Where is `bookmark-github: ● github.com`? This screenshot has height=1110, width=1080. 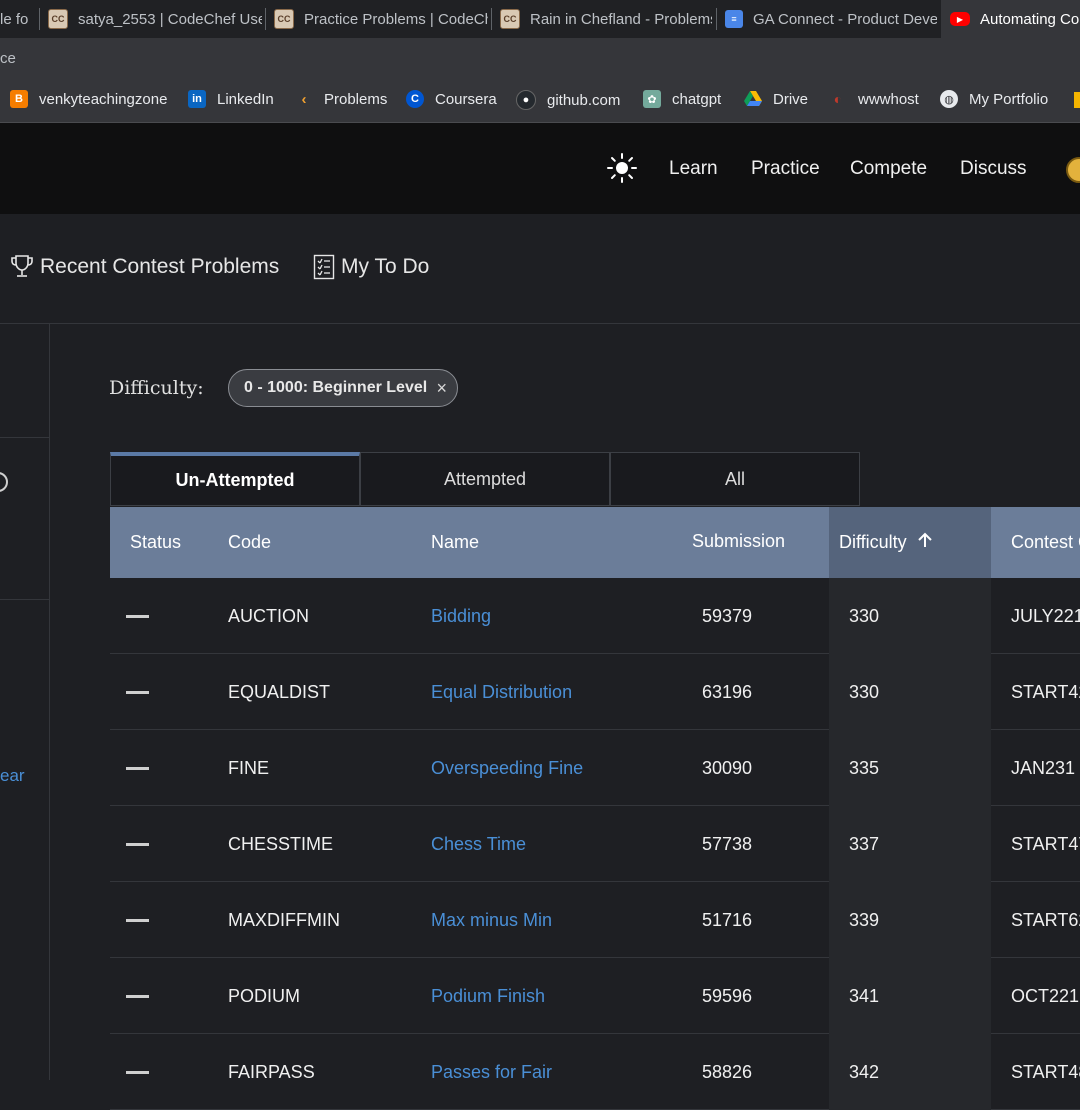 bookmark-github: ● github.com is located at coordinates (568, 100).